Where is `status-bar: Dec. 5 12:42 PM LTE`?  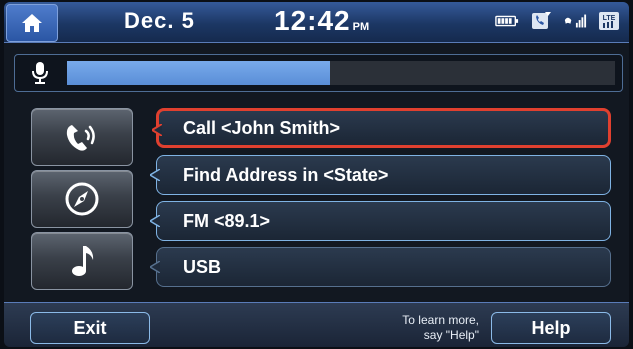
status-bar: Dec. 5 12:42 PM LTE is located at coordinates (316, 22).